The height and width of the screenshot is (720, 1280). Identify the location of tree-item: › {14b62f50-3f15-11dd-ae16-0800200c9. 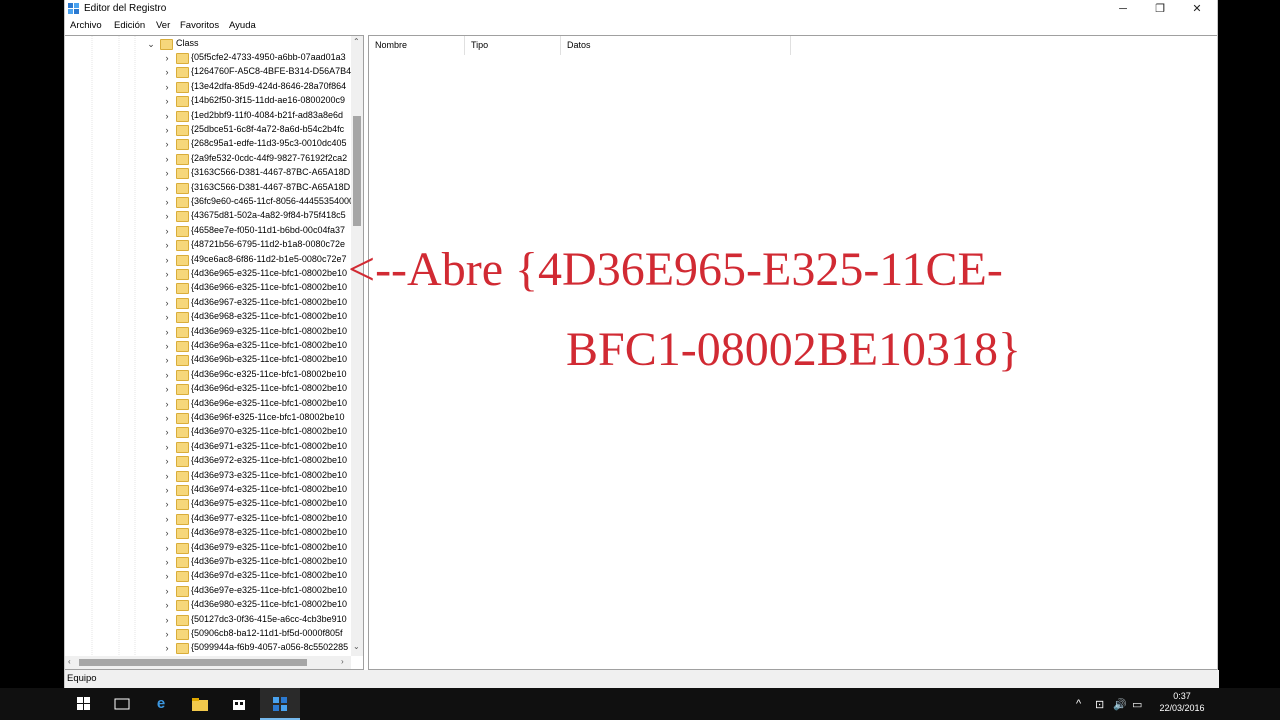
(208, 101).